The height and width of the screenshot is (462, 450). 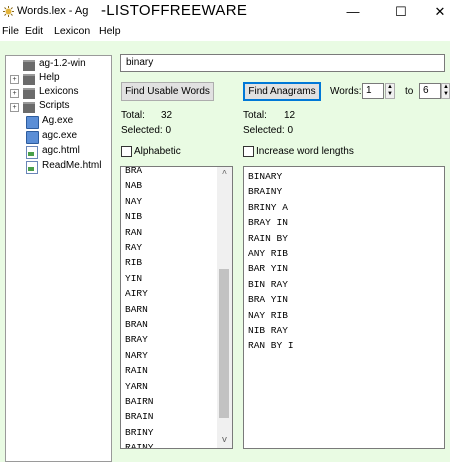 What do you see at coordinates (133, 232) in the screenshot?
I see `usable-word-item: RAN` at bounding box center [133, 232].